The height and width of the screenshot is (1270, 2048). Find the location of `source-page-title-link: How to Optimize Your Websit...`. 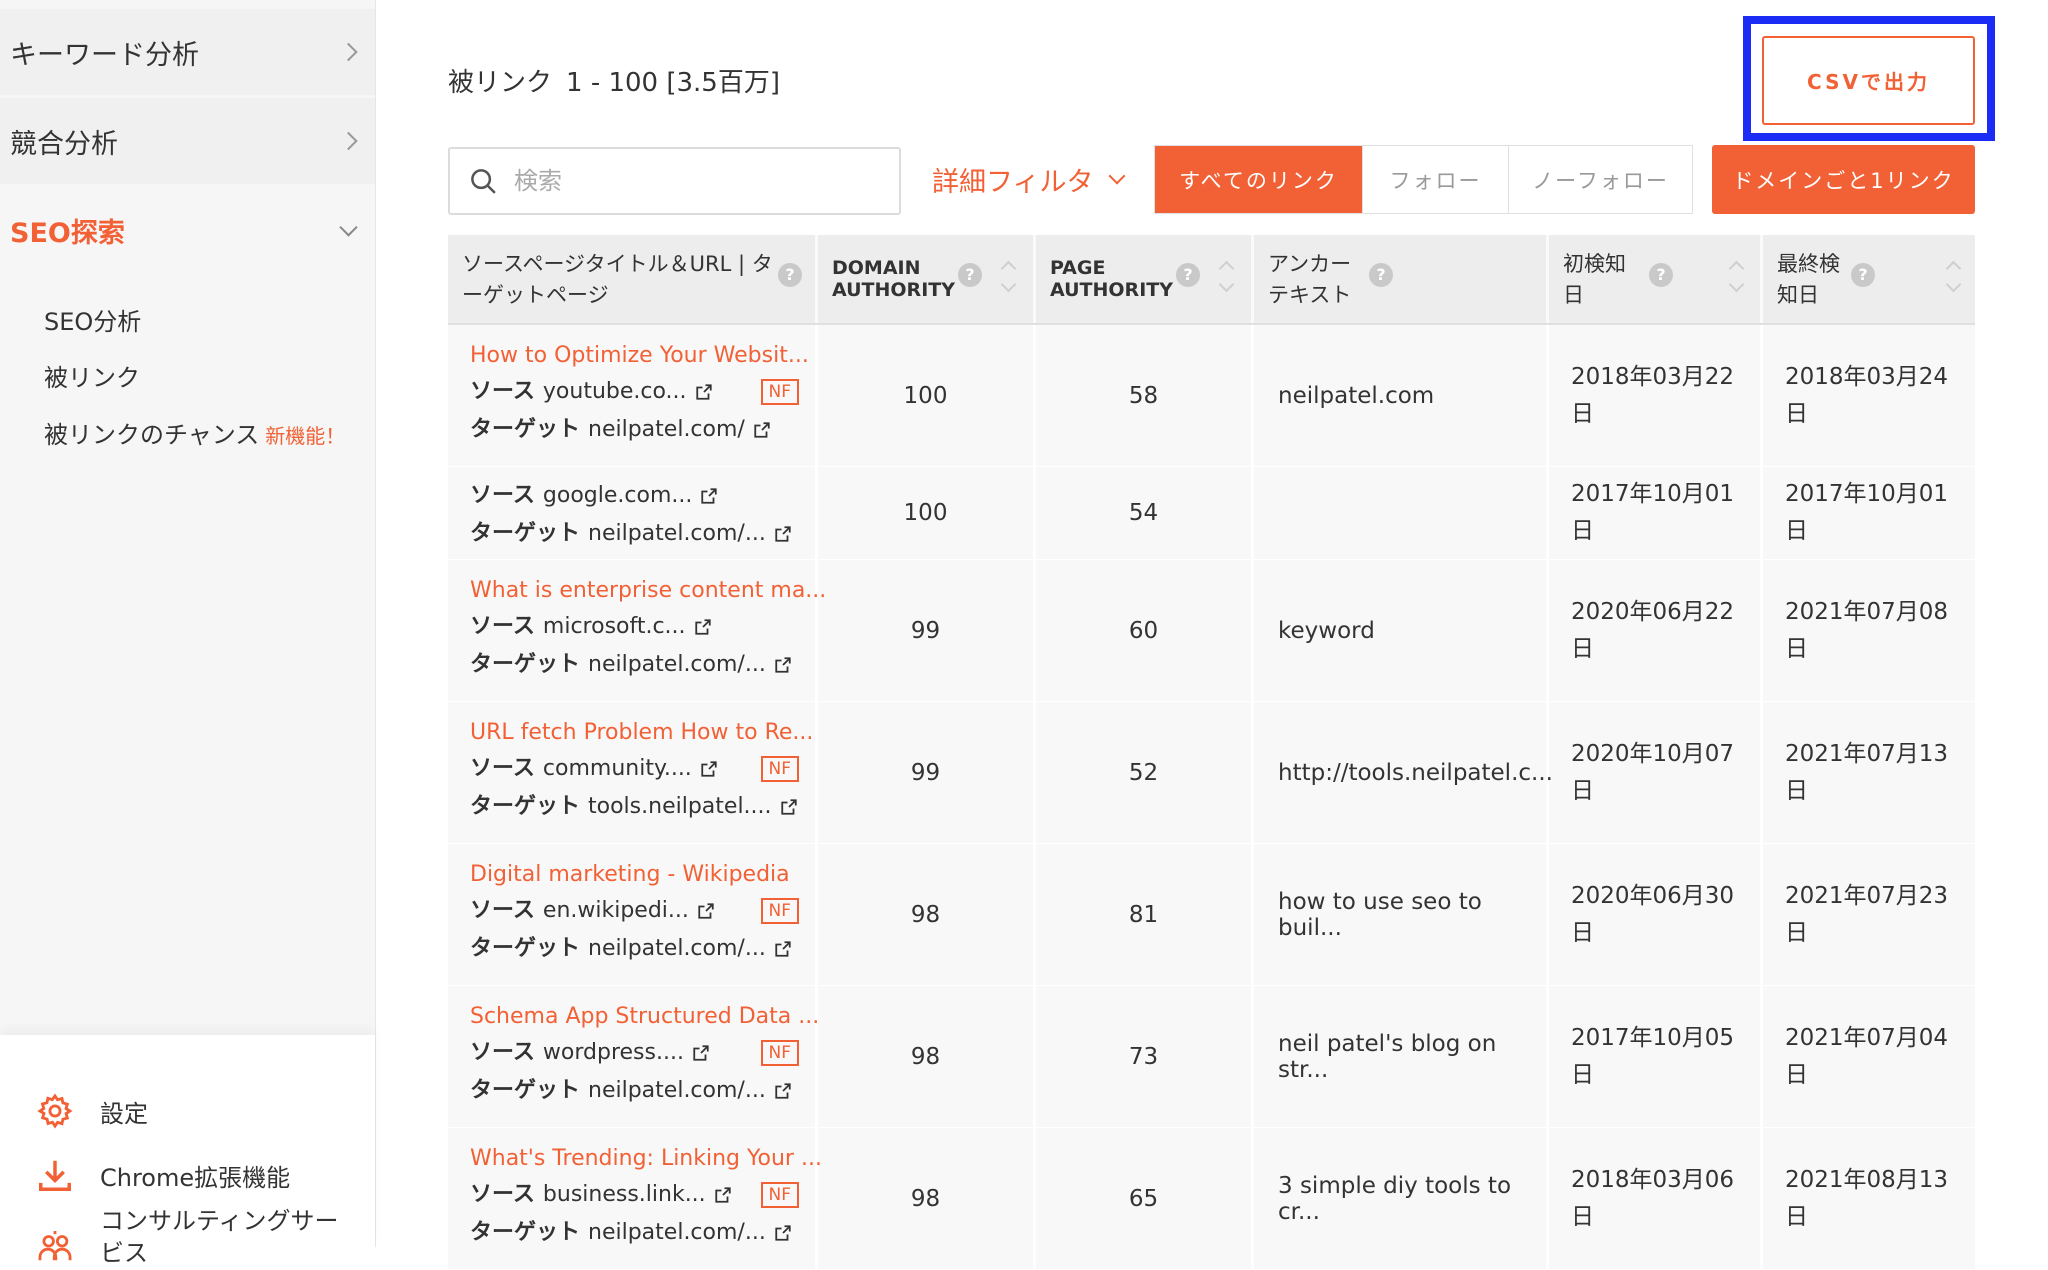

source-page-title-link: How to Optimize Your Websit... is located at coordinates (642, 356).